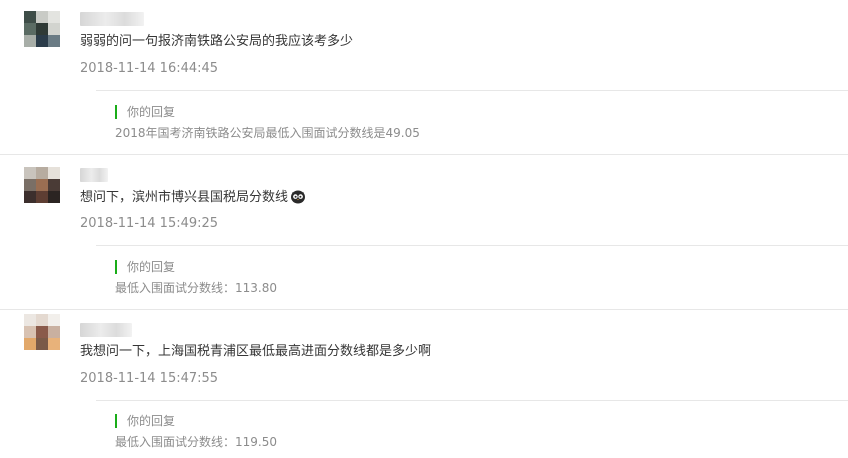  I want to click on comment-content: 我想问一下，上海国税青浦区最低最高进面分数线都是多少啊, so click(256, 351).